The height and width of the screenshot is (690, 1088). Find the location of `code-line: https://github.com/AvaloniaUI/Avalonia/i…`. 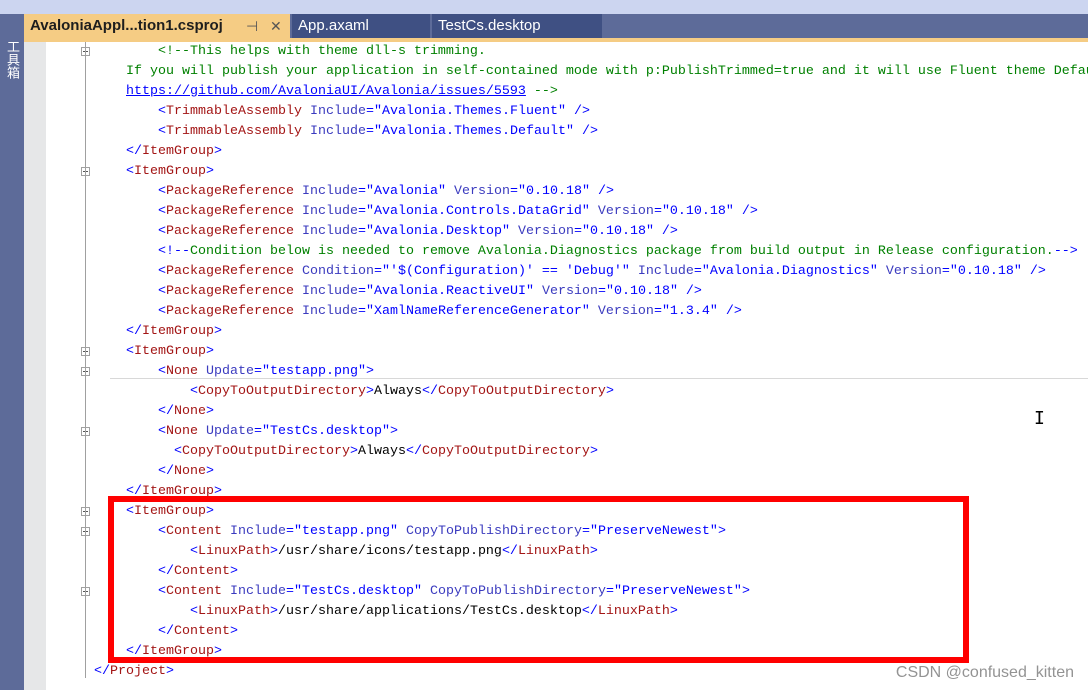

code-line: https://github.com/AvaloniaUI/Avalonia/i… is located at coordinates (342, 92).